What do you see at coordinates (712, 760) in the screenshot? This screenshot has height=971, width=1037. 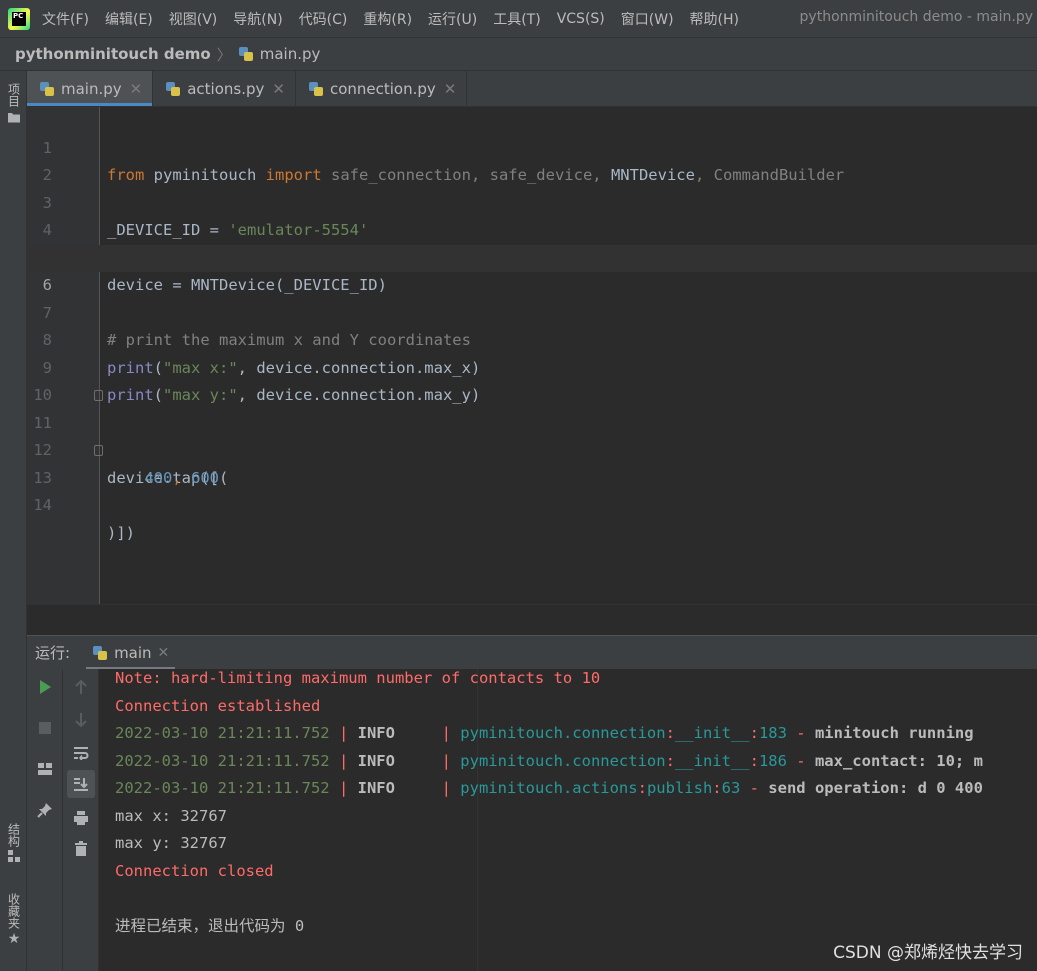 I see `log-function: __init__` at bounding box center [712, 760].